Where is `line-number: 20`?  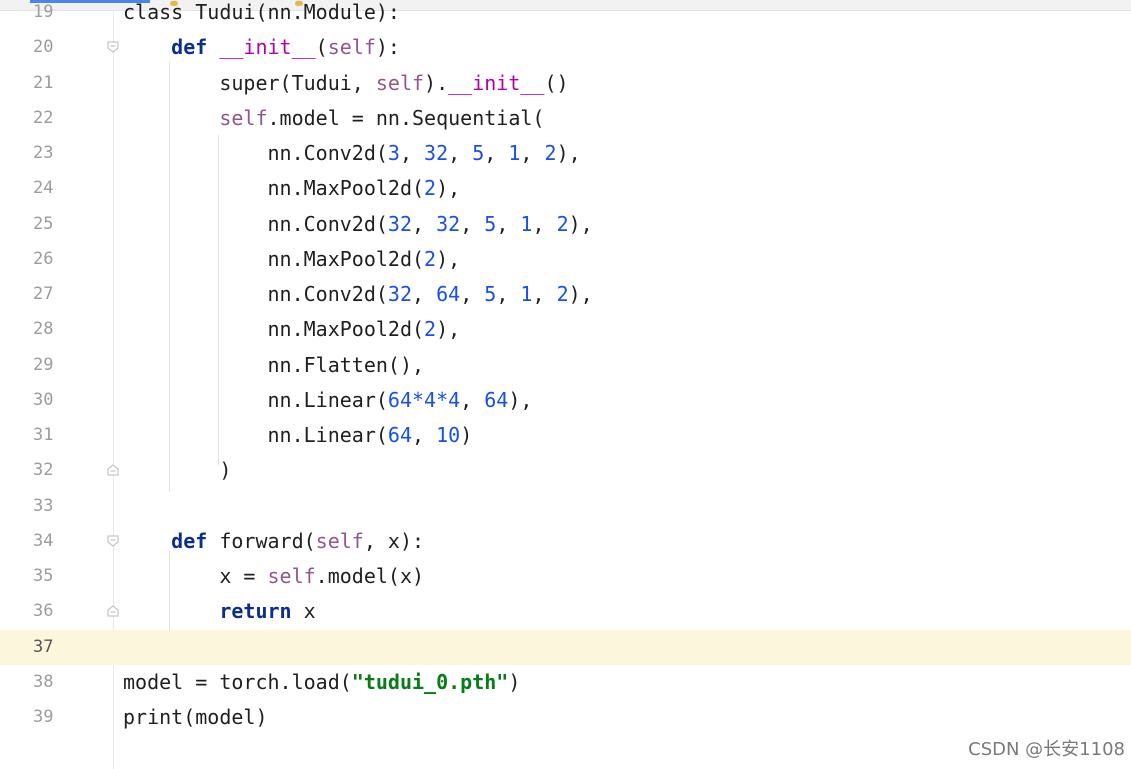
line-number: 20 is located at coordinates (55, 47).